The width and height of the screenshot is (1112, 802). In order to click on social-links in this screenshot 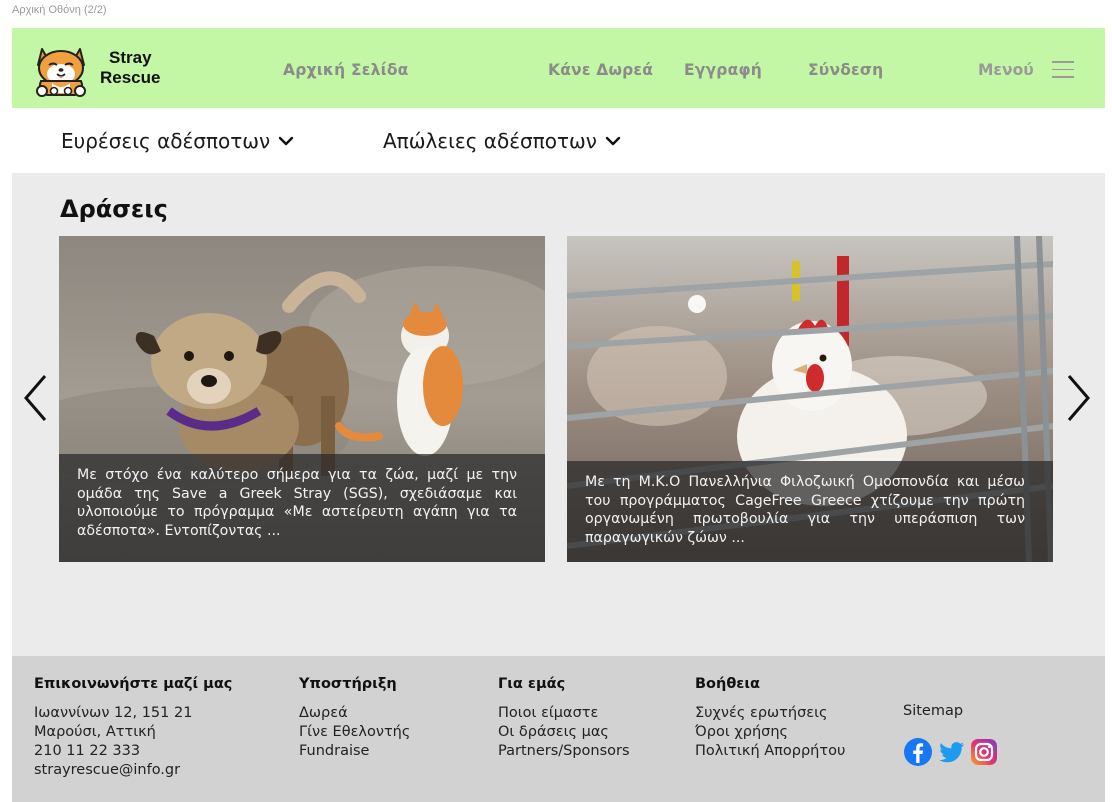, I will do `click(951, 752)`.